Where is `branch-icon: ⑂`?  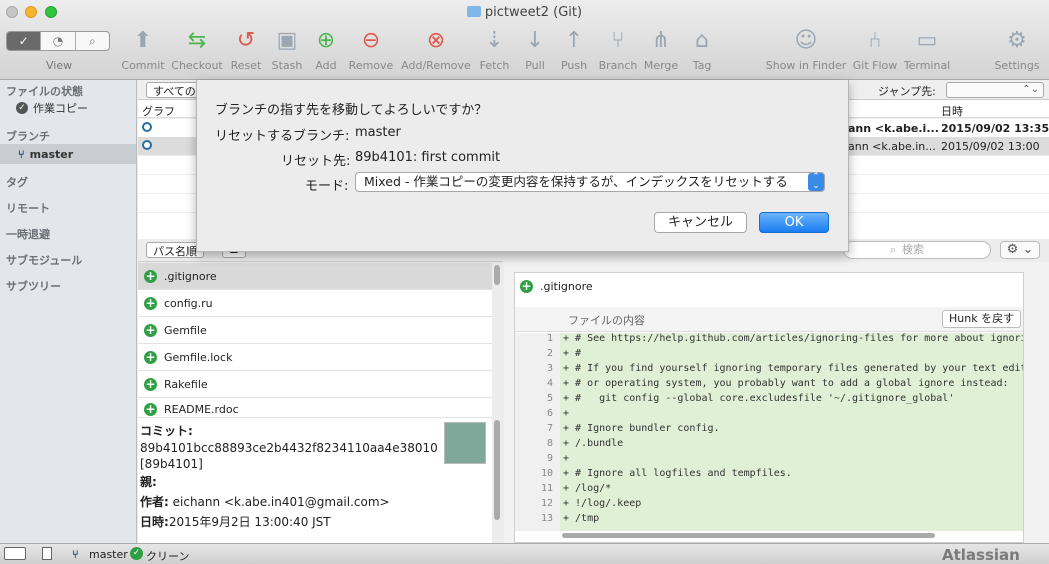 branch-icon: ⑂ is located at coordinates (75, 554).